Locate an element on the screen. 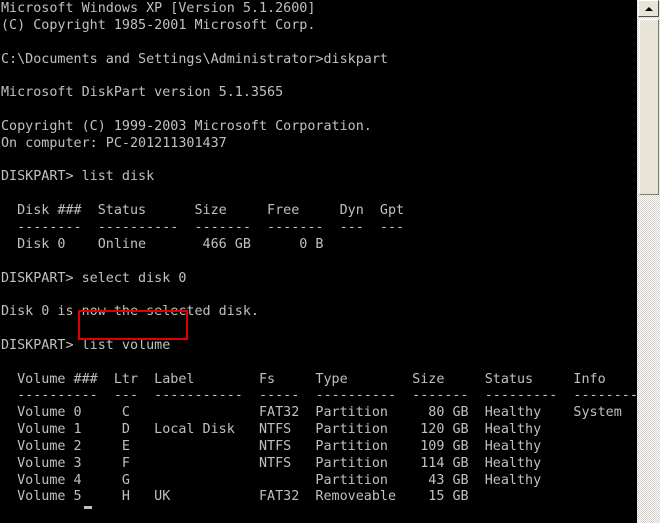 This screenshot has height=523, width=660. scroll-up-button is located at coordinates (648, 8).